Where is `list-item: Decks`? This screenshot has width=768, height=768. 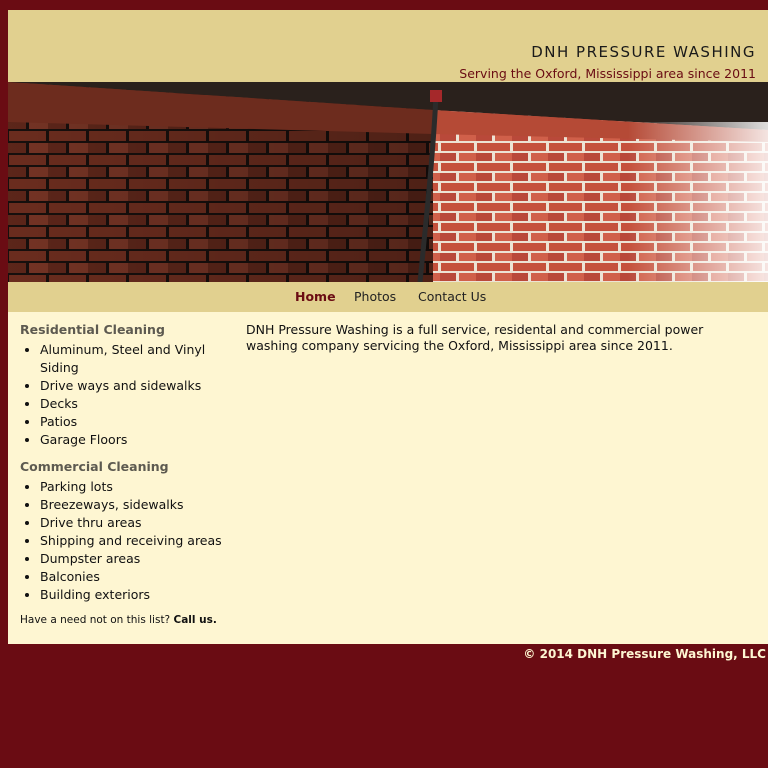
list-item: Decks is located at coordinates (135, 404).